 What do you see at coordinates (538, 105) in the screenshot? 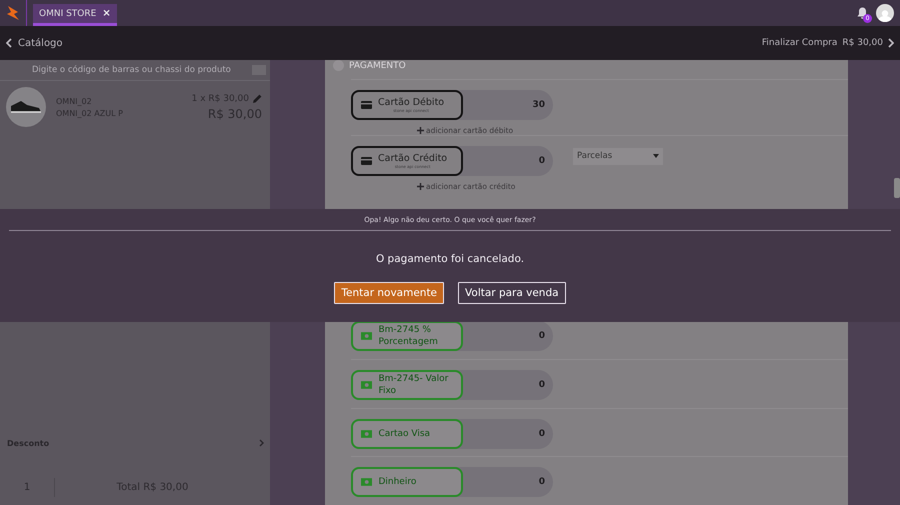
I see `amount-value: 30` at bounding box center [538, 105].